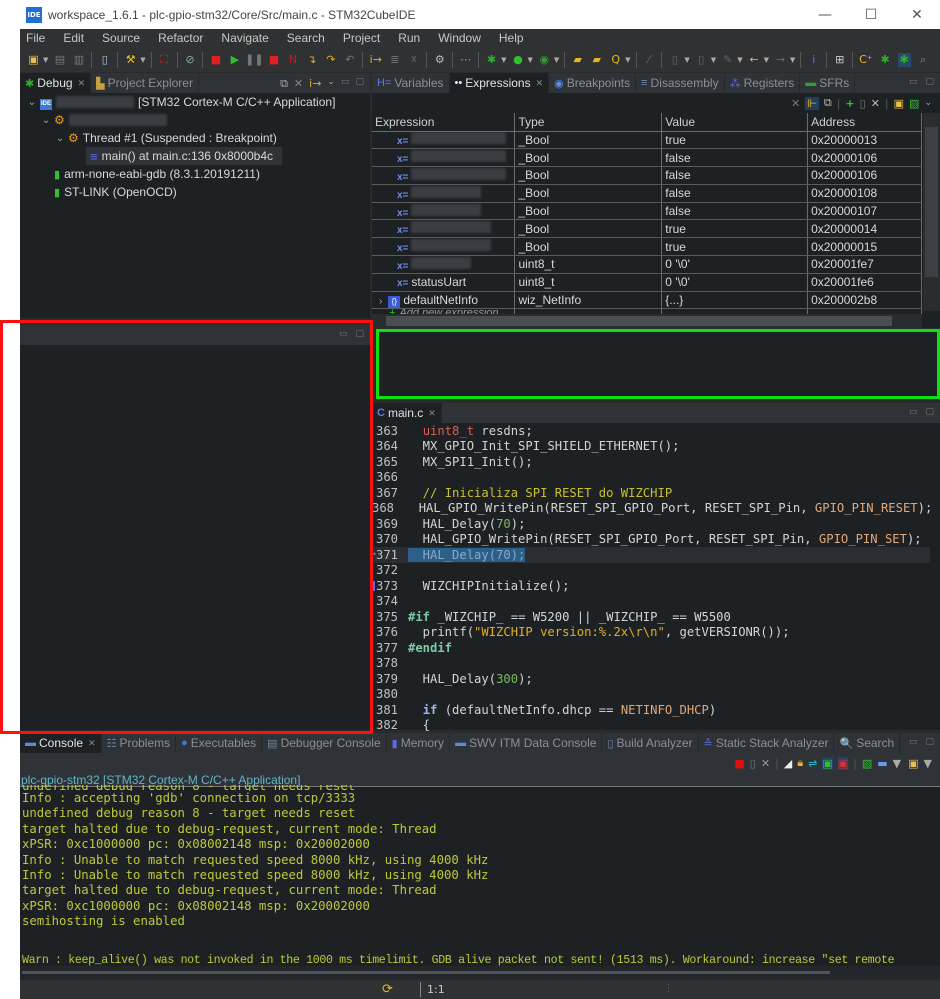 This screenshot has height=999, width=940. What do you see at coordinates (875, 103) in the screenshot?
I see `remove-all-icon: ✕` at bounding box center [875, 103].